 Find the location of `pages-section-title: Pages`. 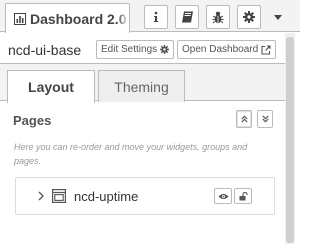

pages-section-title: Pages is located at coordinates (32, 120).